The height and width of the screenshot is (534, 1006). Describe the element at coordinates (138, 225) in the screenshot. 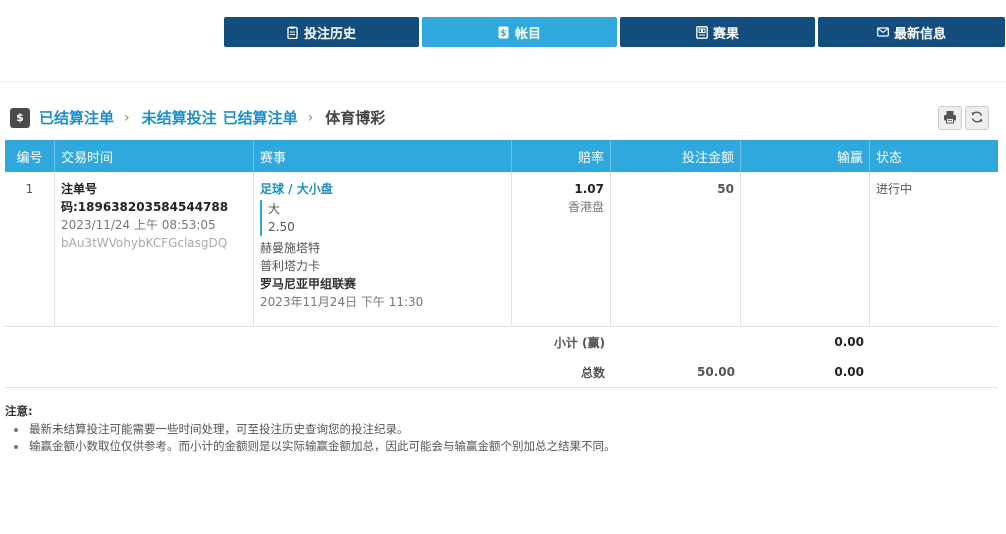

I see `transaction-time: 2023/11/24 上午 08:53:05` at that location.